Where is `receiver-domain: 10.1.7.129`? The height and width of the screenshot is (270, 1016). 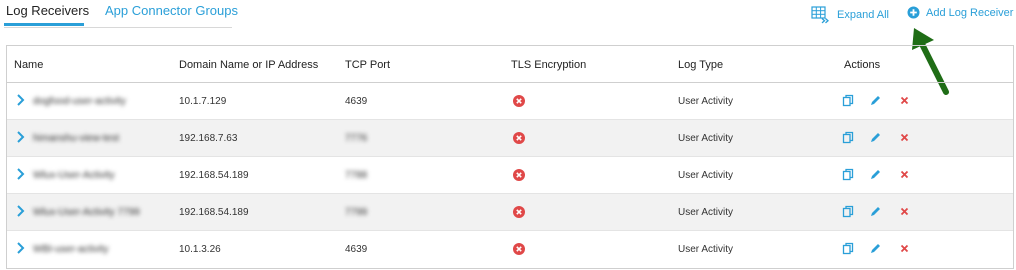
receiver-domain: 10.1.7.129 is located at coordinates (203, 101).